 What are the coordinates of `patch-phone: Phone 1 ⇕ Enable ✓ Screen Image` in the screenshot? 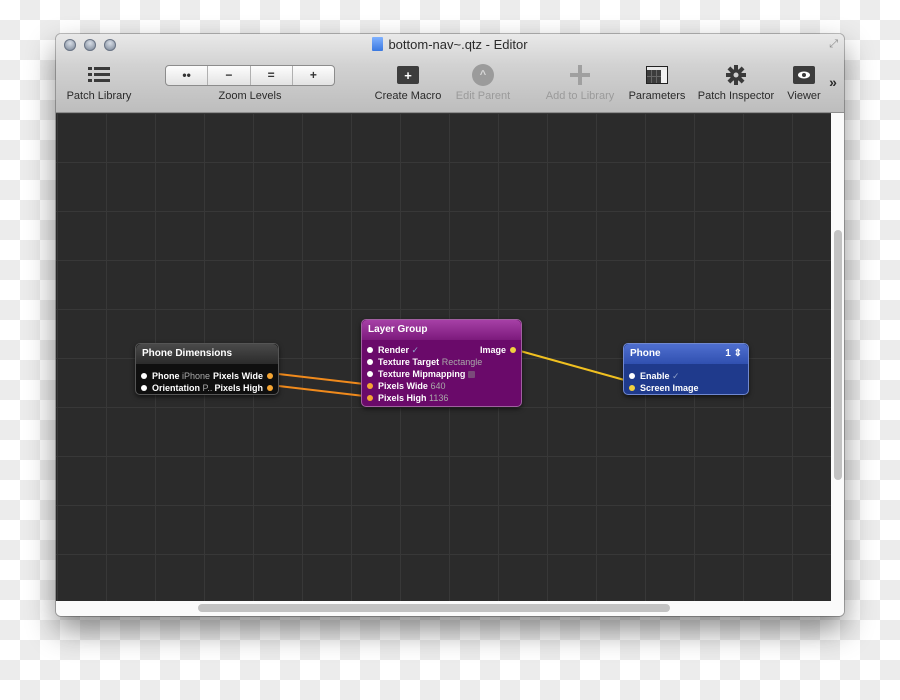 It's located at (686, 369).